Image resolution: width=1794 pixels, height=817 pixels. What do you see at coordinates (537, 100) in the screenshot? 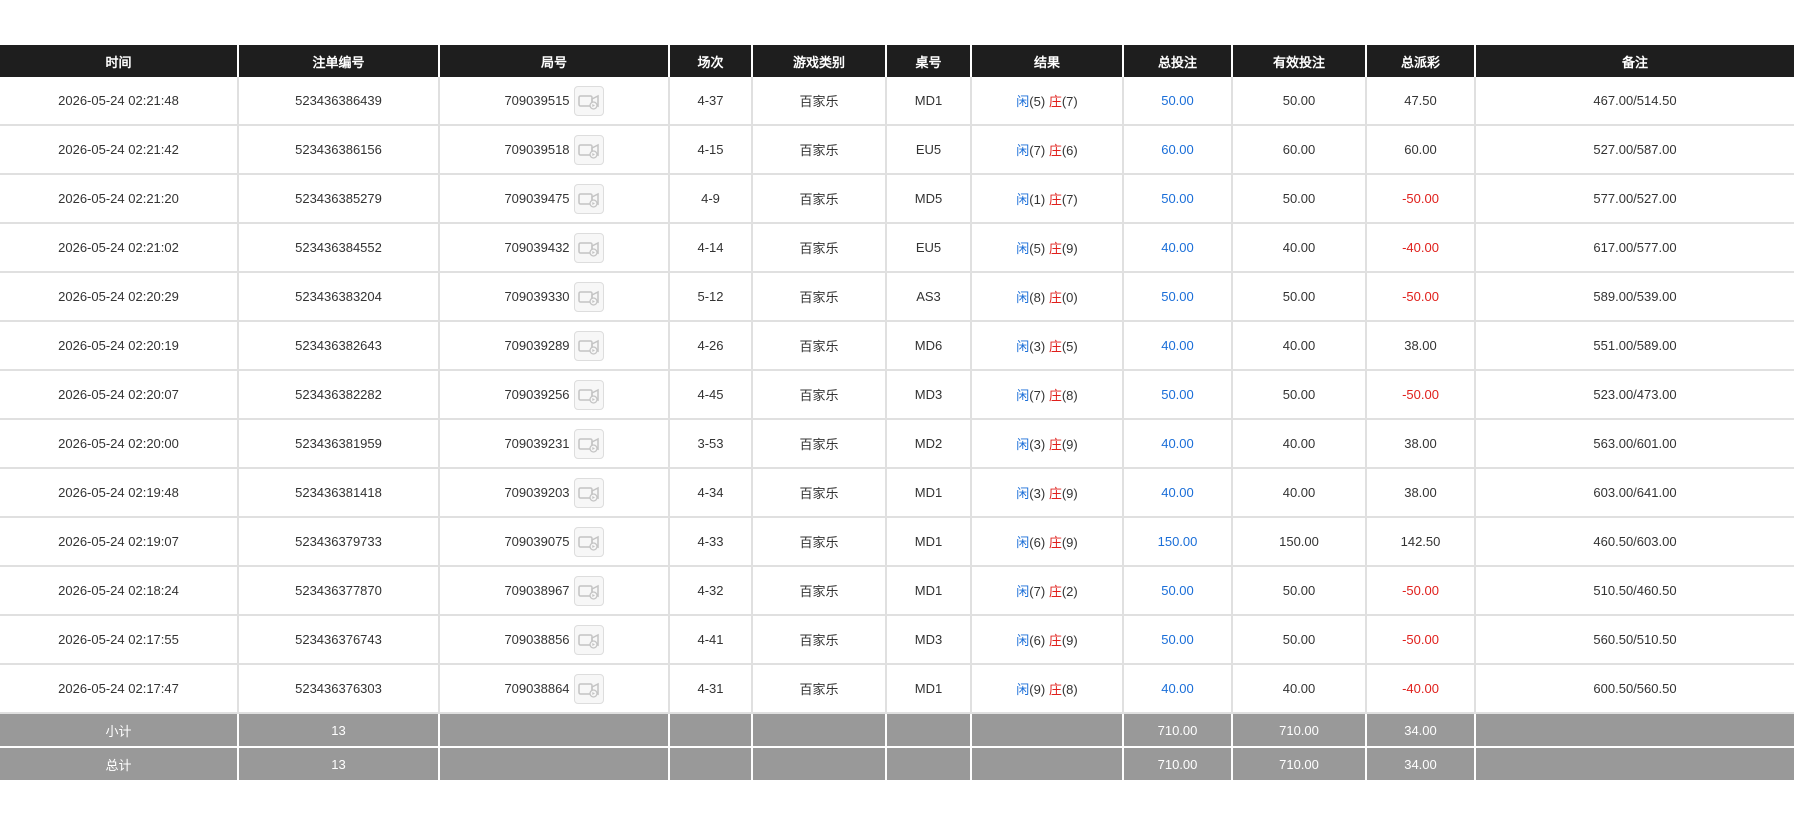
I see `round-number: 709039515` at bounding box center [537, 100].